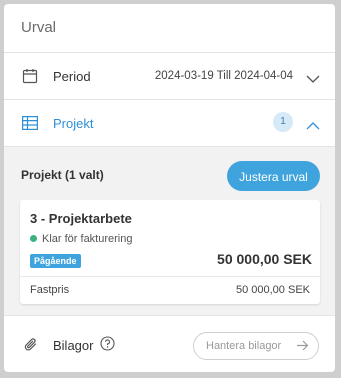 The height and width of the screenshot is (378, 341). Describe the element at coordinates (313, 80) in the screenshot. I see `chevron-down-icon` at that location.